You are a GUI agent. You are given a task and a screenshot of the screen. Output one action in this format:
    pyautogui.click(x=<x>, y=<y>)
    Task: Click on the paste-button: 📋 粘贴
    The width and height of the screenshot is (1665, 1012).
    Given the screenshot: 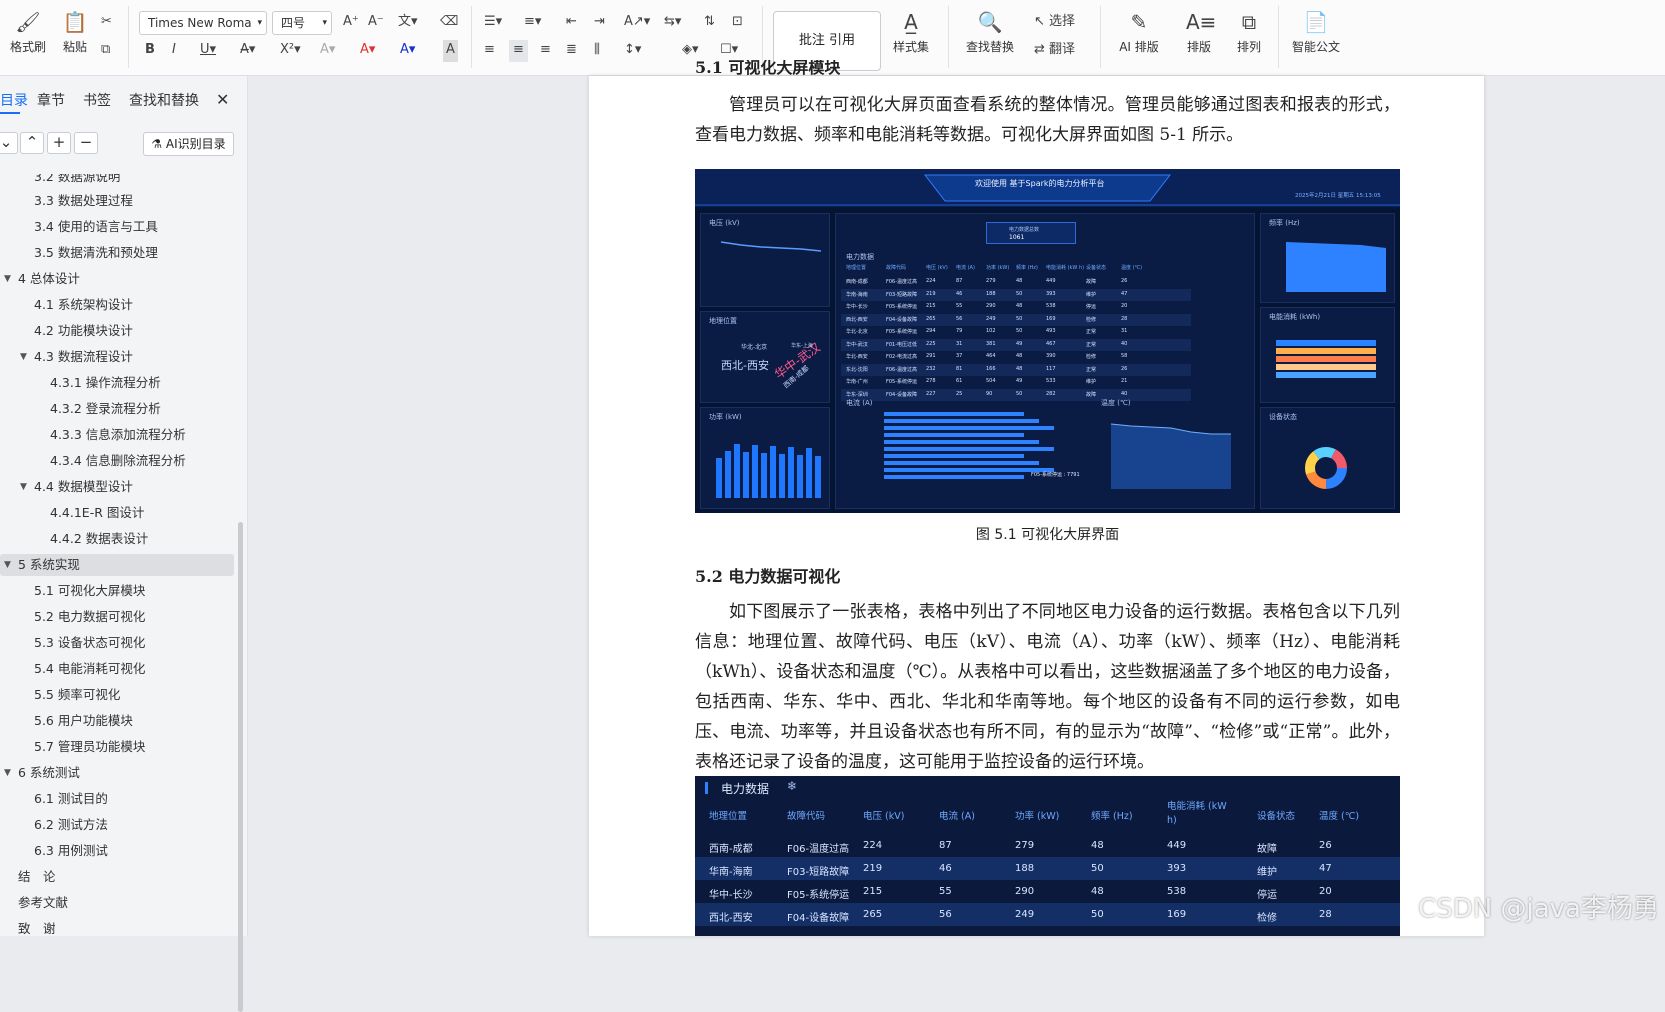 What is the action you would take?
    pyautogui.click(x=75, y=32)
    